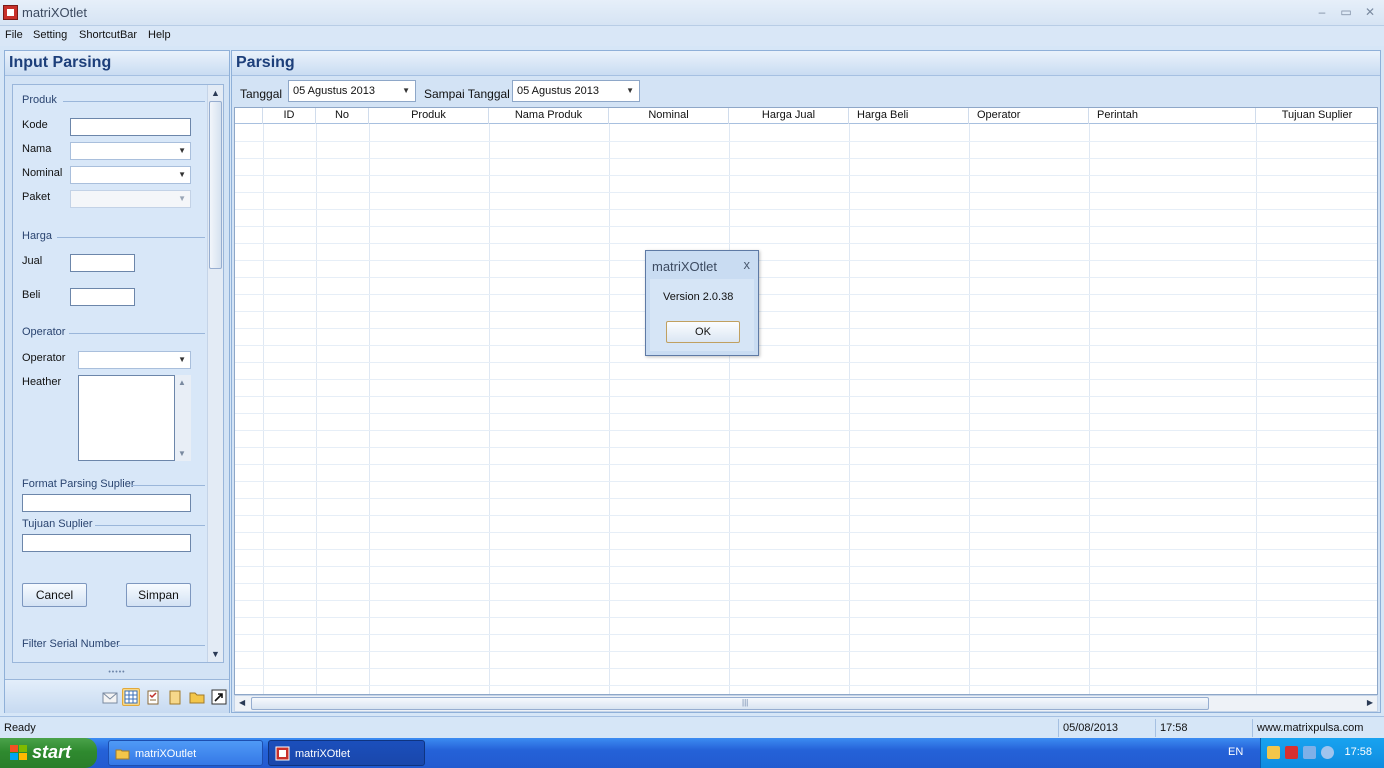 This screenshot has width=1384, height=768. Describe the element at coordinates (106, 503) in the screenshot. I see `format-parsing-input` at that location.